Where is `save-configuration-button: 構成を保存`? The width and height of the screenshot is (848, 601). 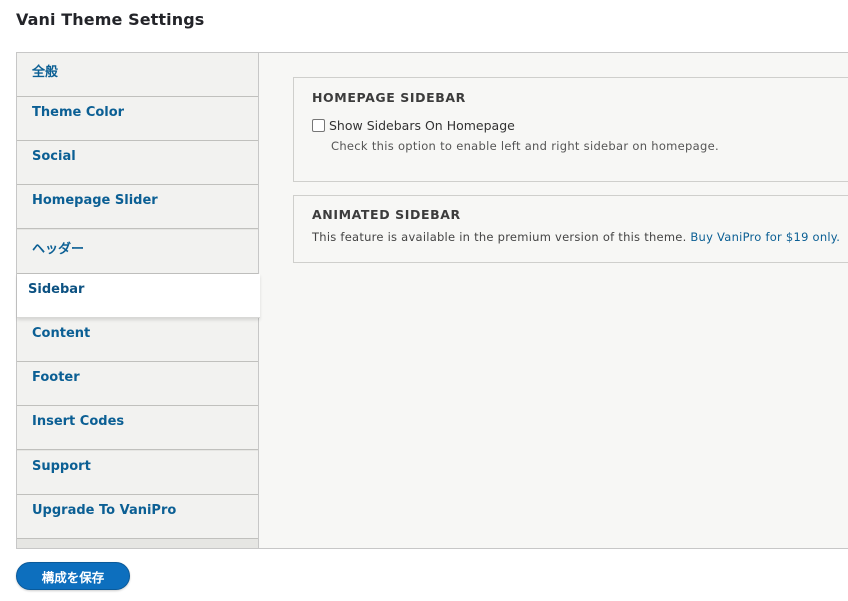 save-configuration-button: 構成を保存 is located at coordinates (73, 576).